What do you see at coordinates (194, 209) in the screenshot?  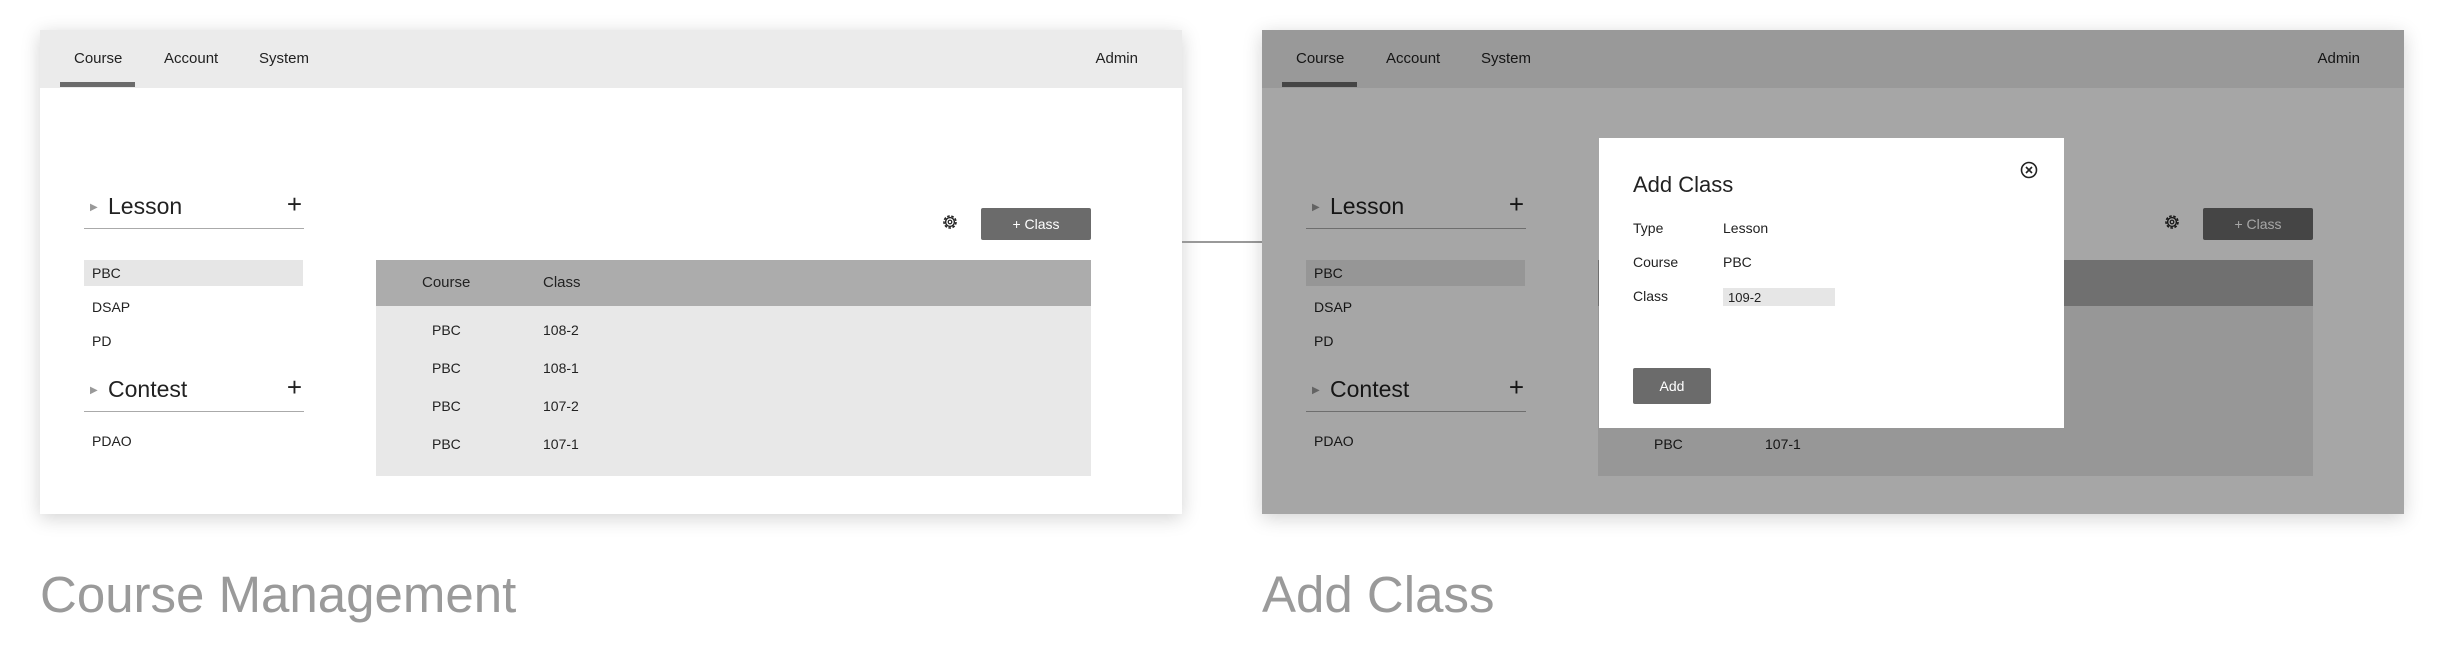 I see `lesson-section-header: ▶ Lesson +` at bounding box center [194, 209].